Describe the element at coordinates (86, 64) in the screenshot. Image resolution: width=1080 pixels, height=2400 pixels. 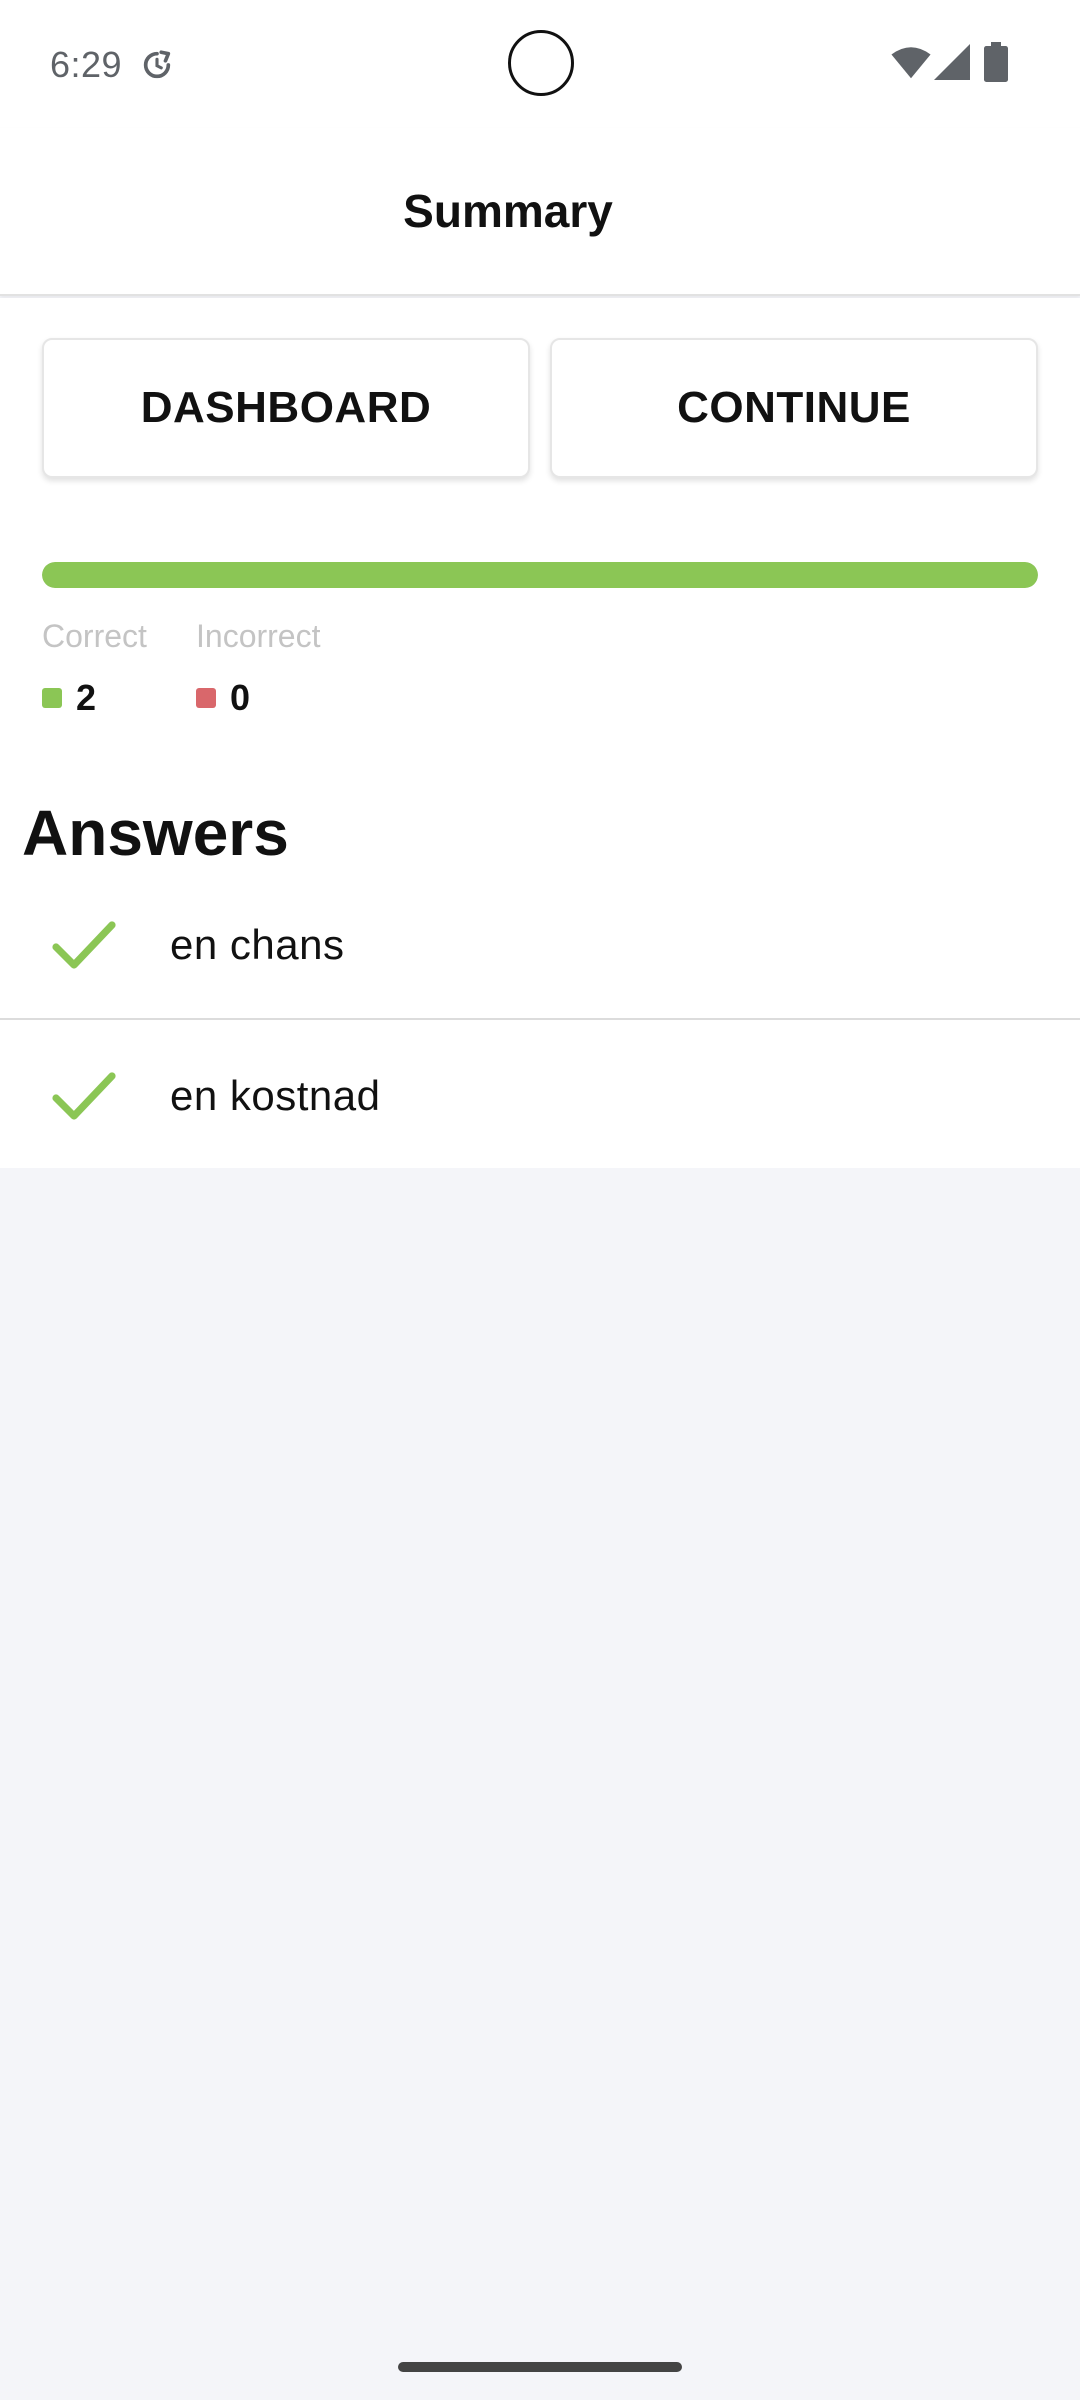
I see `status-time: 6:29` at that location.